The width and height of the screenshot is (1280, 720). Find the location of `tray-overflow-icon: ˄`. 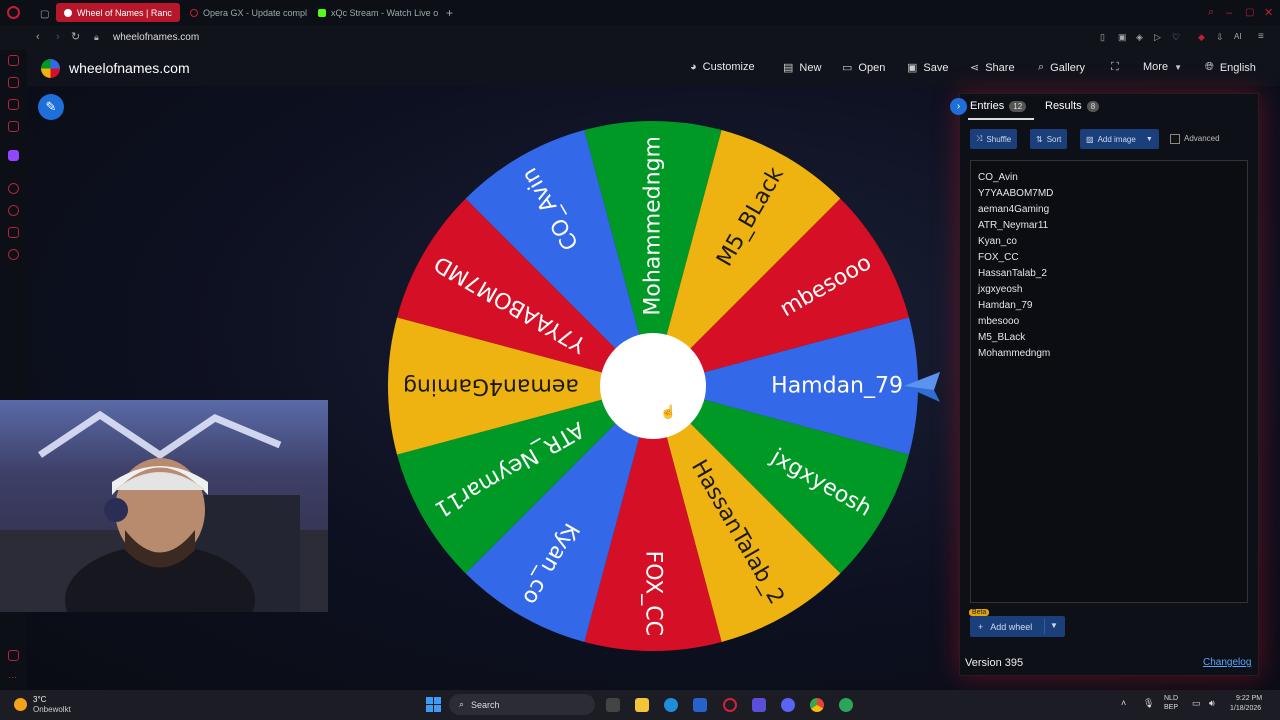

tray-overflow-icon: ˄ is located at coordinates (1123, 703).